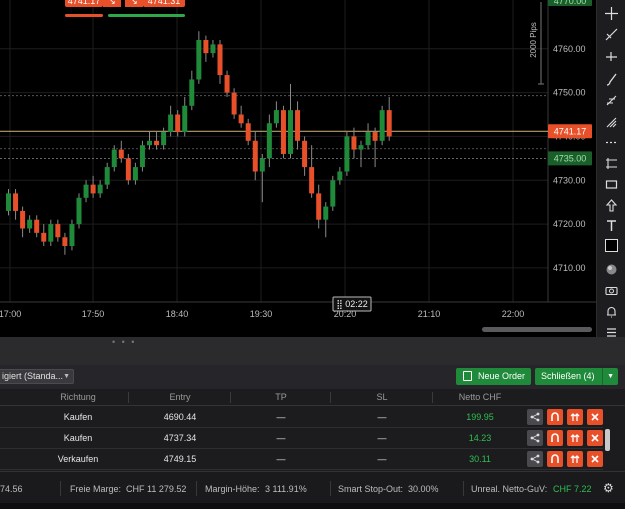 The height and width of the screenshot is (509, 625). What do you see at coordinates (312, 506) in the screenshot?
I see `bottom-status-strip` at bounding box center [312, 506].